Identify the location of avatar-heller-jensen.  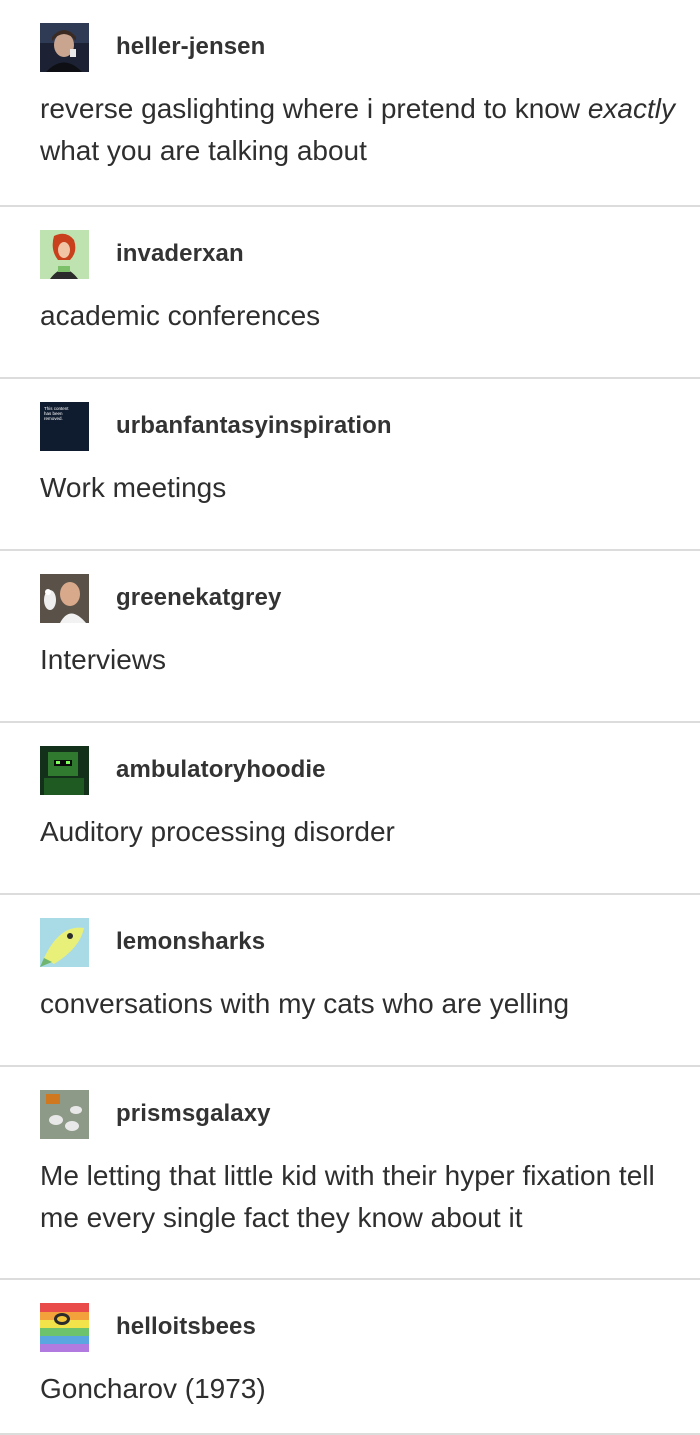
(64, 47).